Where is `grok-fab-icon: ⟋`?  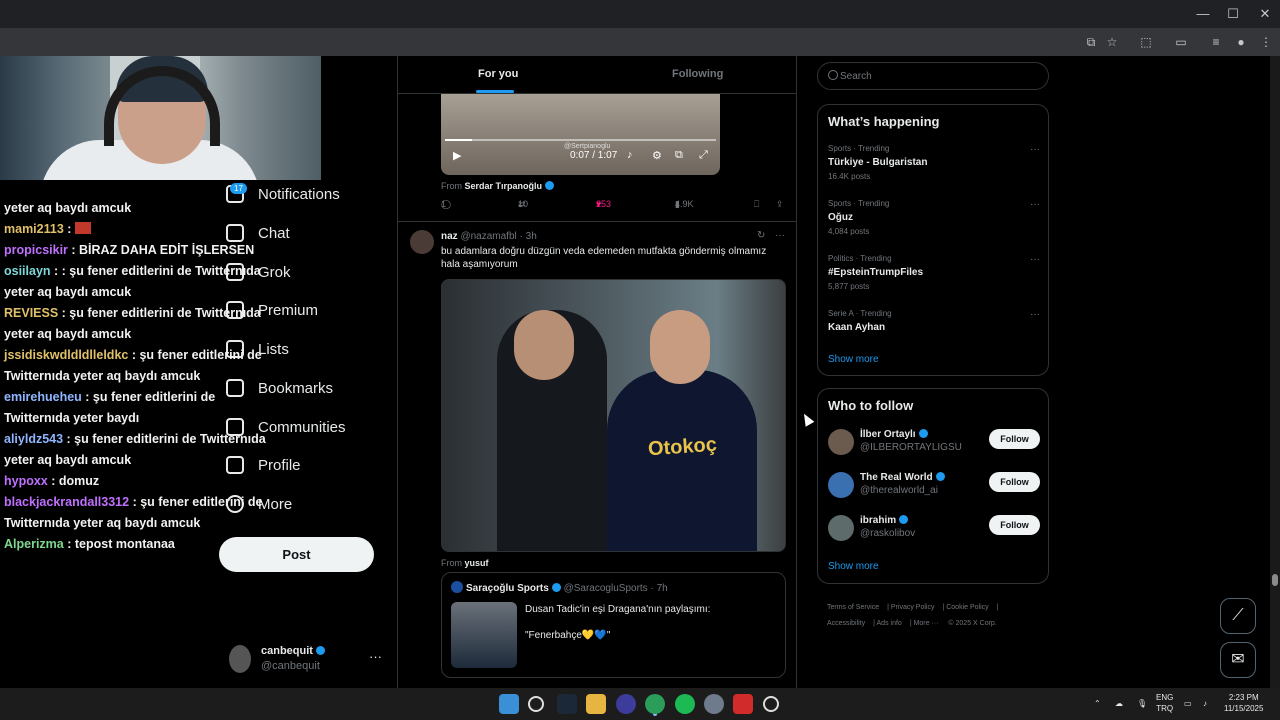 grok-fab-icon: ⟋ is located at coordinates (1238, 616).